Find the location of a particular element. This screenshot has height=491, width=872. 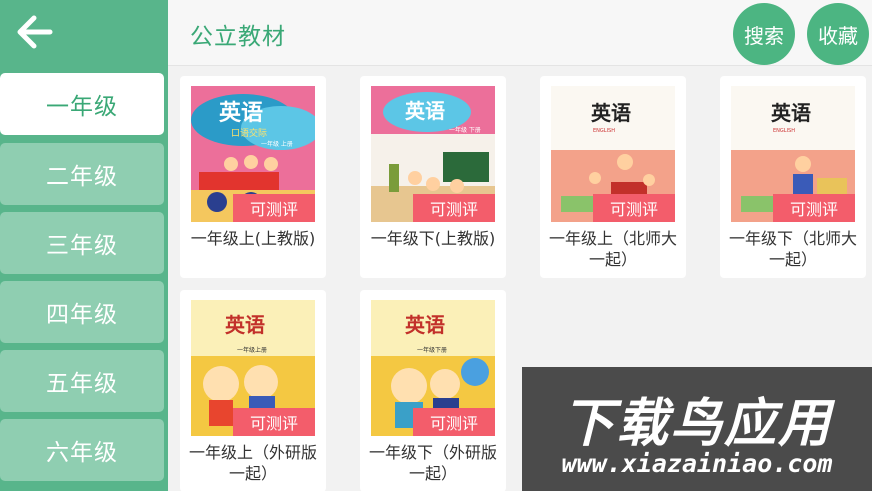

sidebar-item-grade-2: 二年级 is located at coordinates (82, 174).